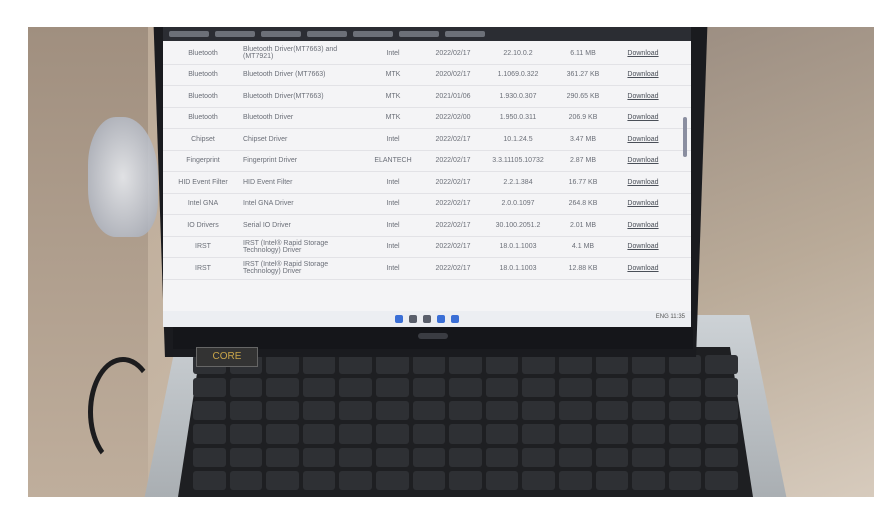  Describe the element at coordinates (583, 182) in the screenshot. I see `table-cell-size: 16.77 KB` at that location.